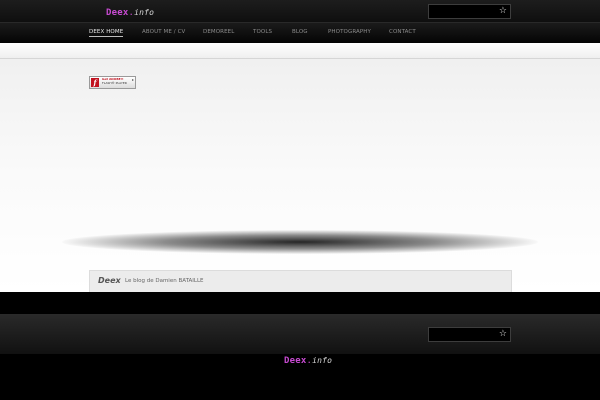 This screenshot has width=600, height=400. I want to click on blog-footer-card: Deex Le blog de Damien BATAILLE, so click(300, 281).